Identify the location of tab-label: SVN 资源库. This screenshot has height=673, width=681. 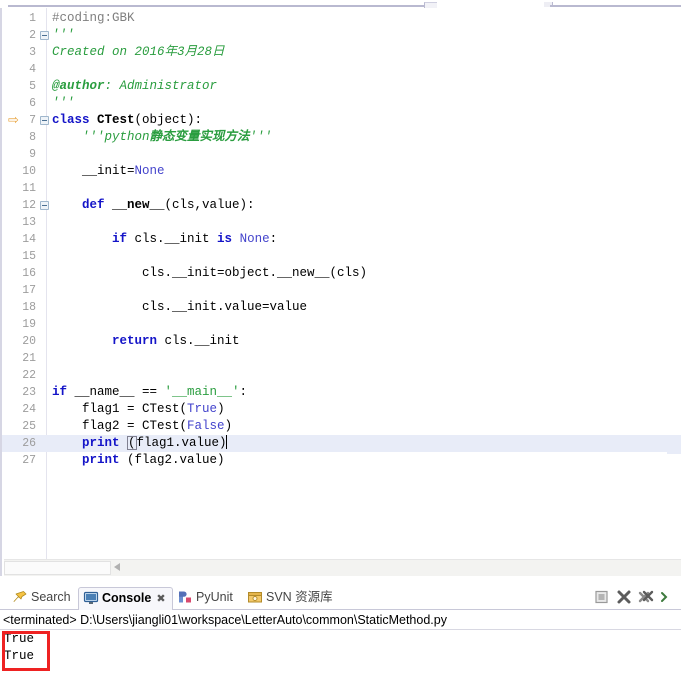
(299, 597).